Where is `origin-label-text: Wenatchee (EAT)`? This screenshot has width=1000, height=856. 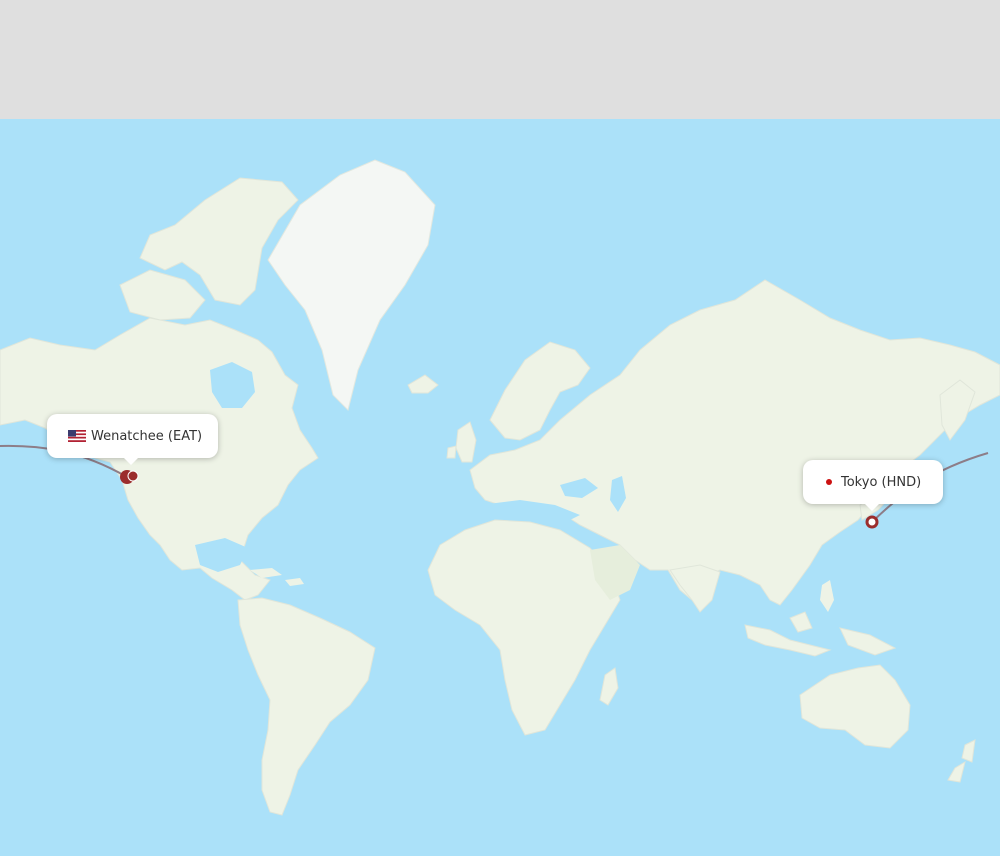
origin-label-text: Wenatchee (EAT) is located at coordinates (147, 436).